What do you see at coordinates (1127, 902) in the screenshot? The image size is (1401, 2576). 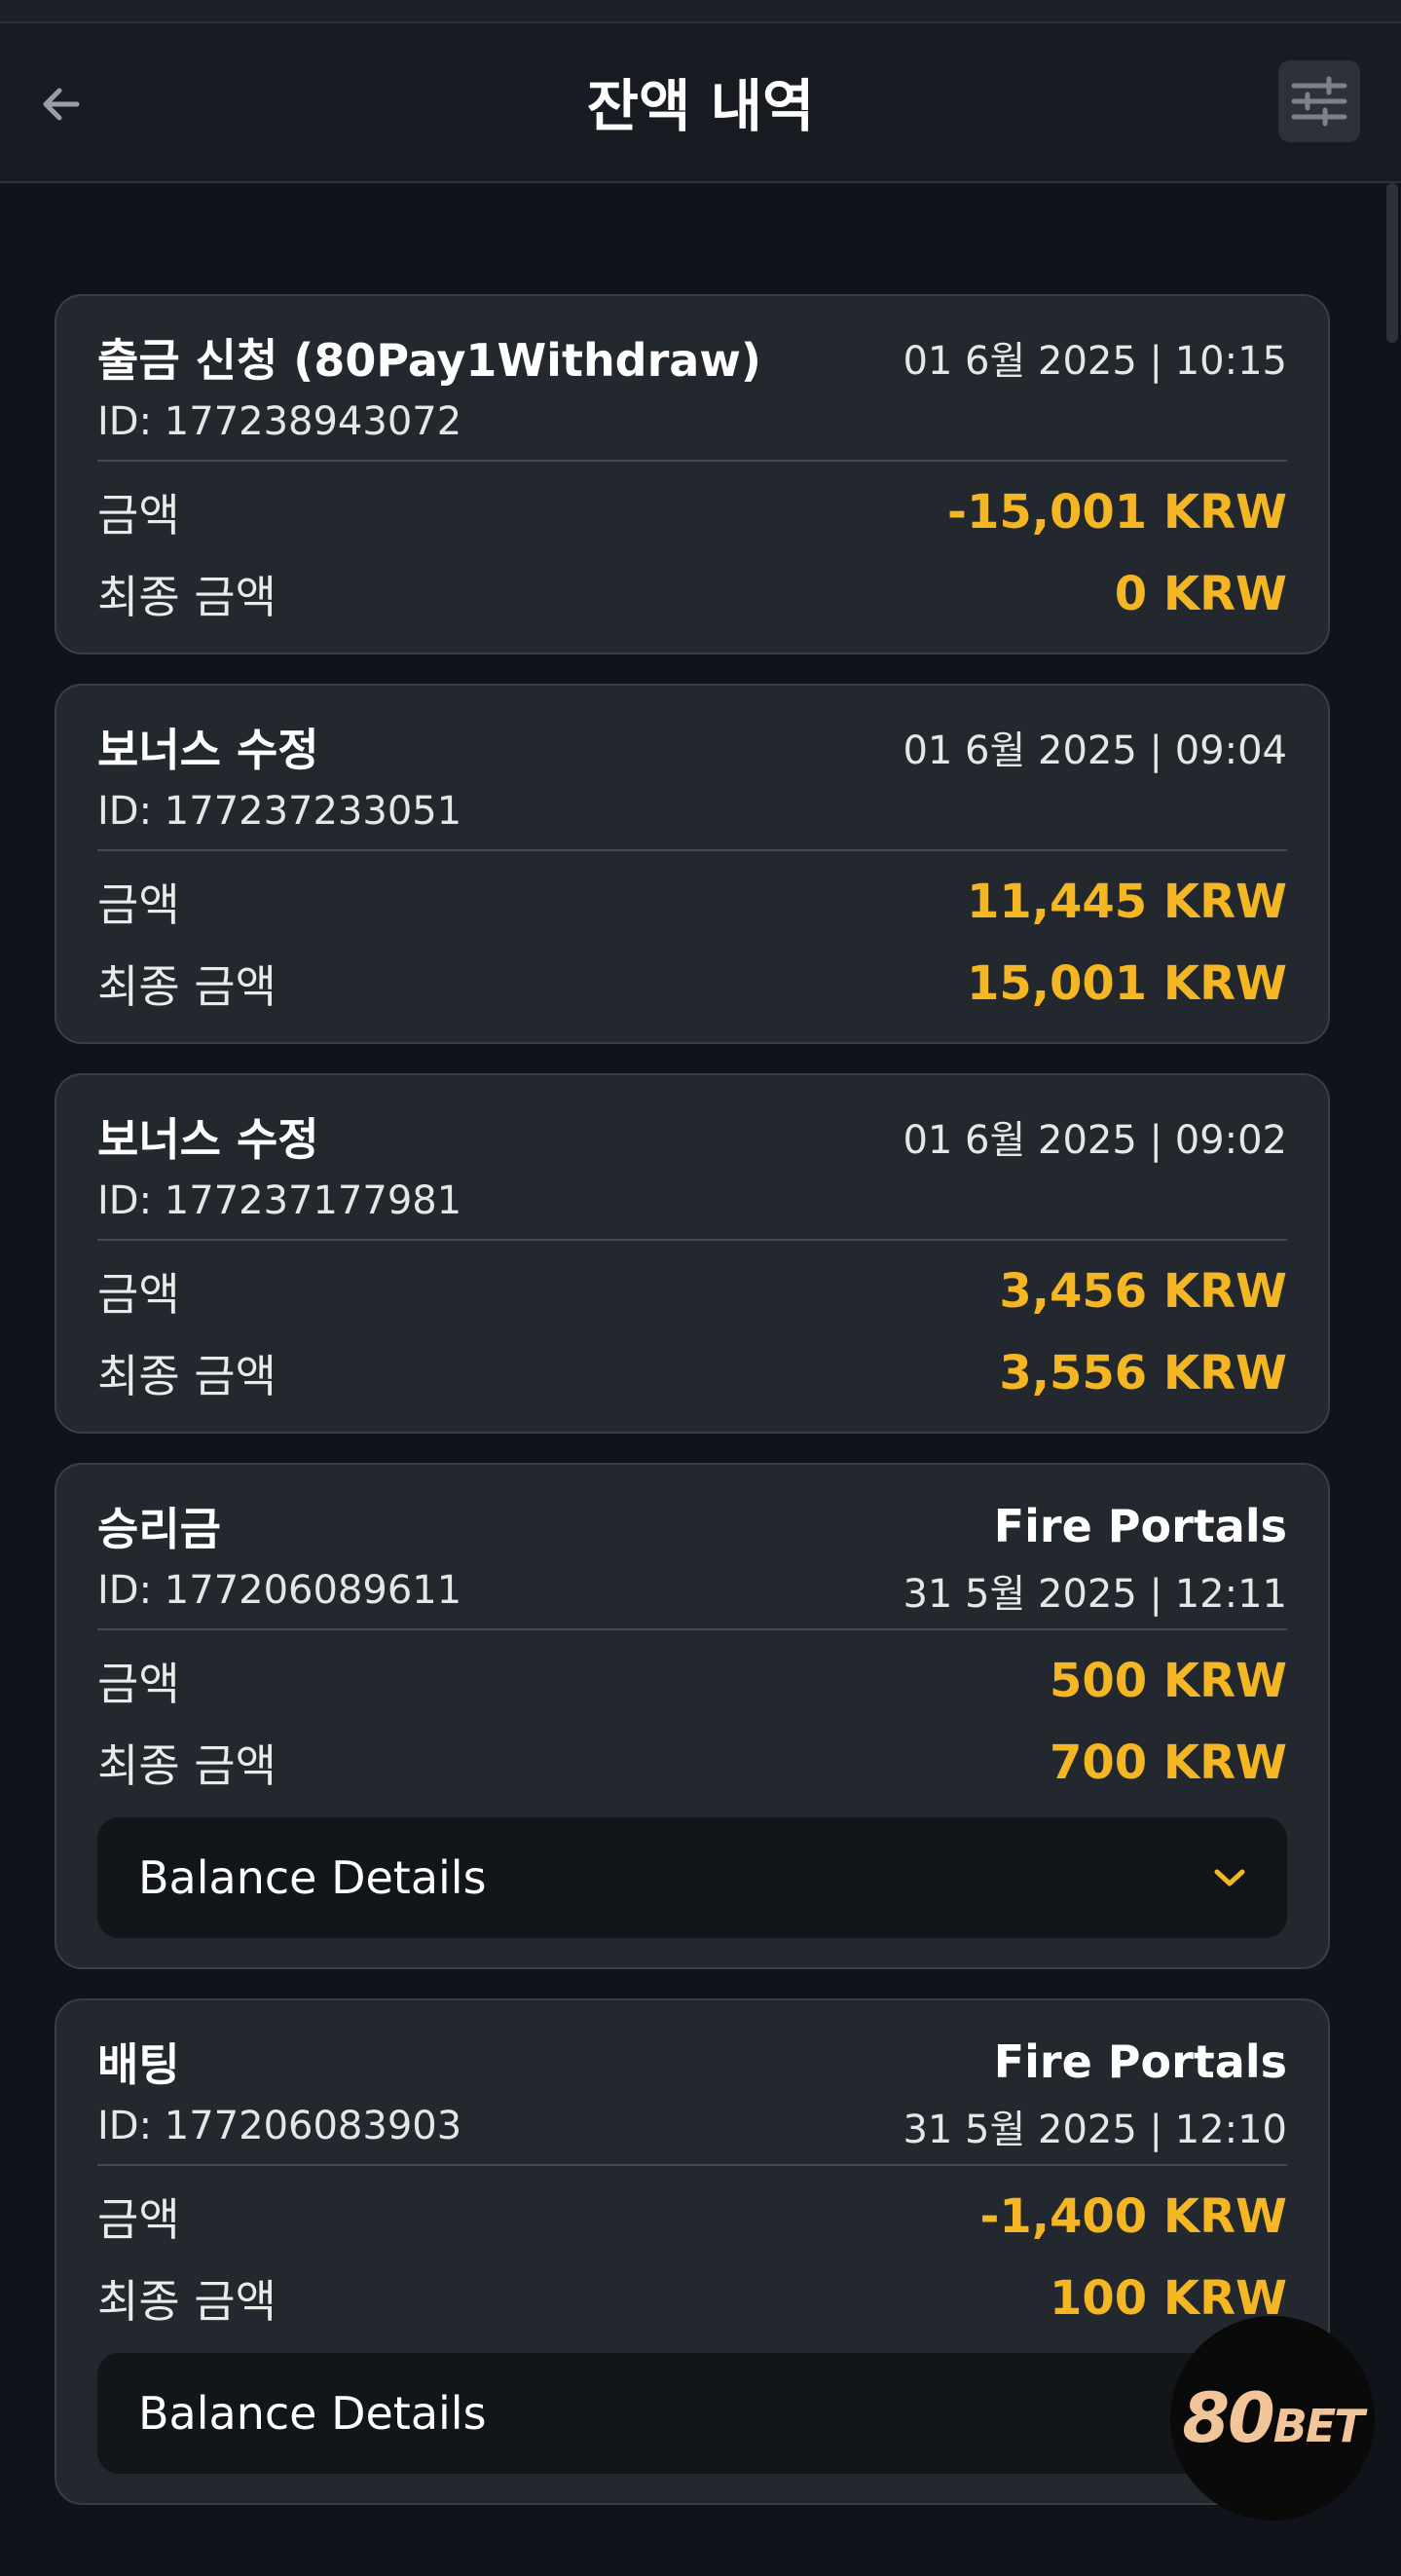 I see `amount-value: 11,445 KRW` at bounding box center [1127, 902].